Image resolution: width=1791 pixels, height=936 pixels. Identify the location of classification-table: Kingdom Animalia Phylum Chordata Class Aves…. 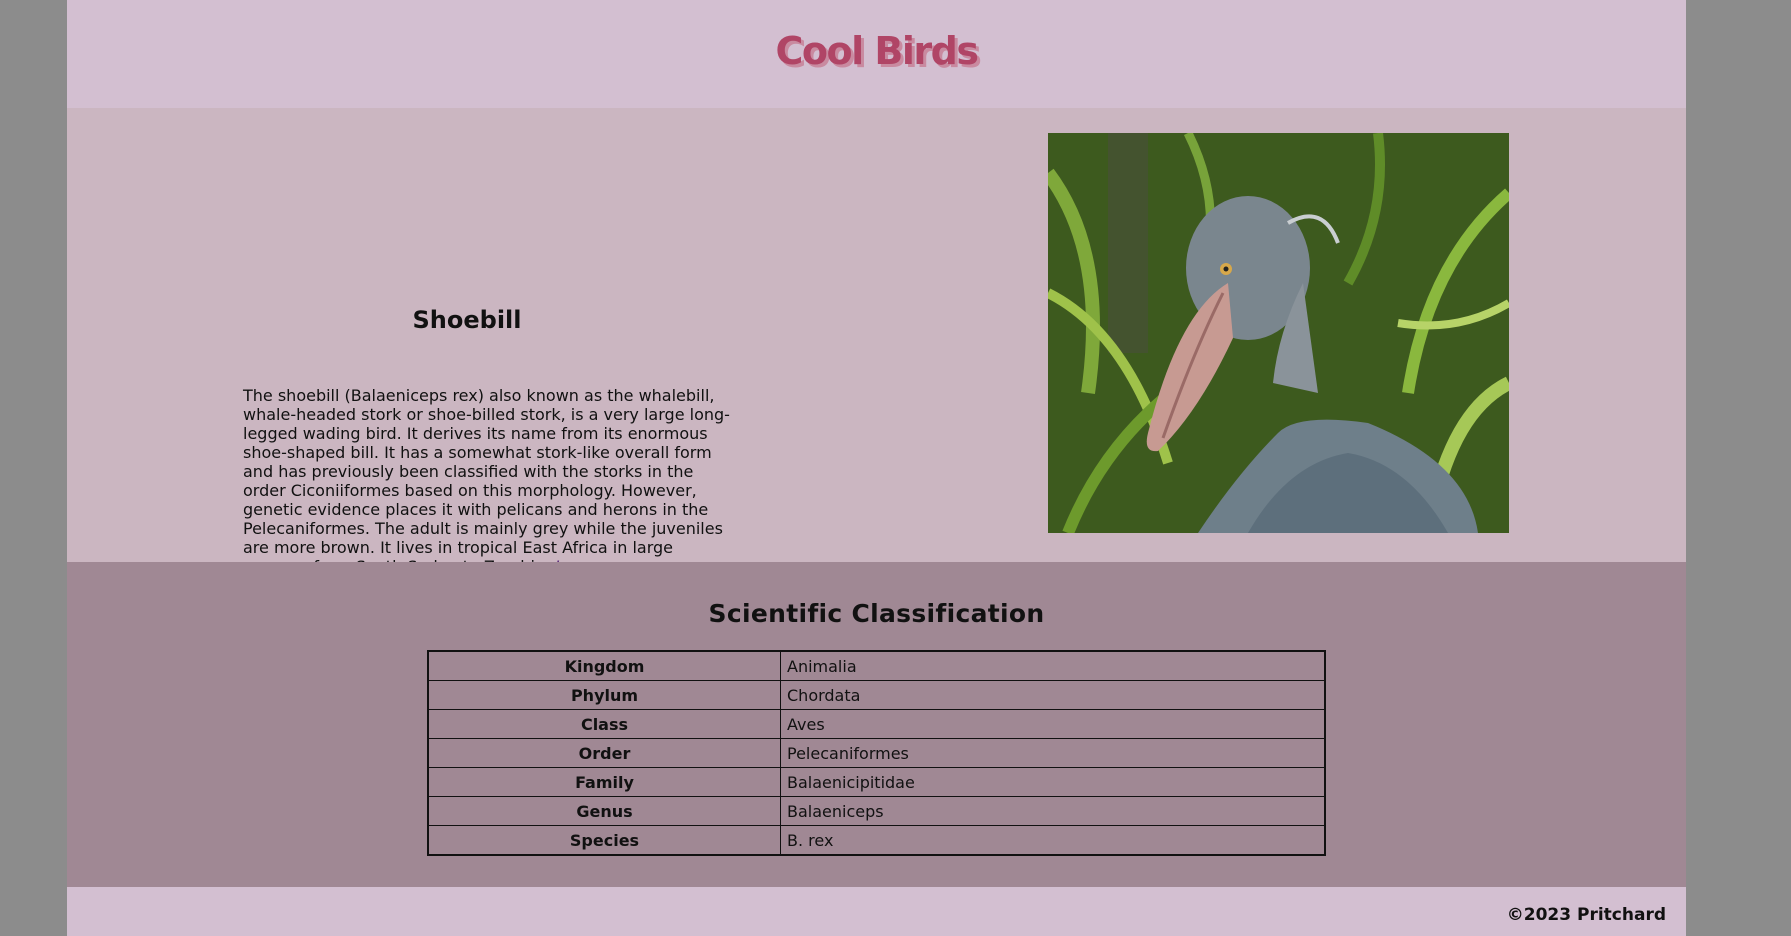
(876, 753).